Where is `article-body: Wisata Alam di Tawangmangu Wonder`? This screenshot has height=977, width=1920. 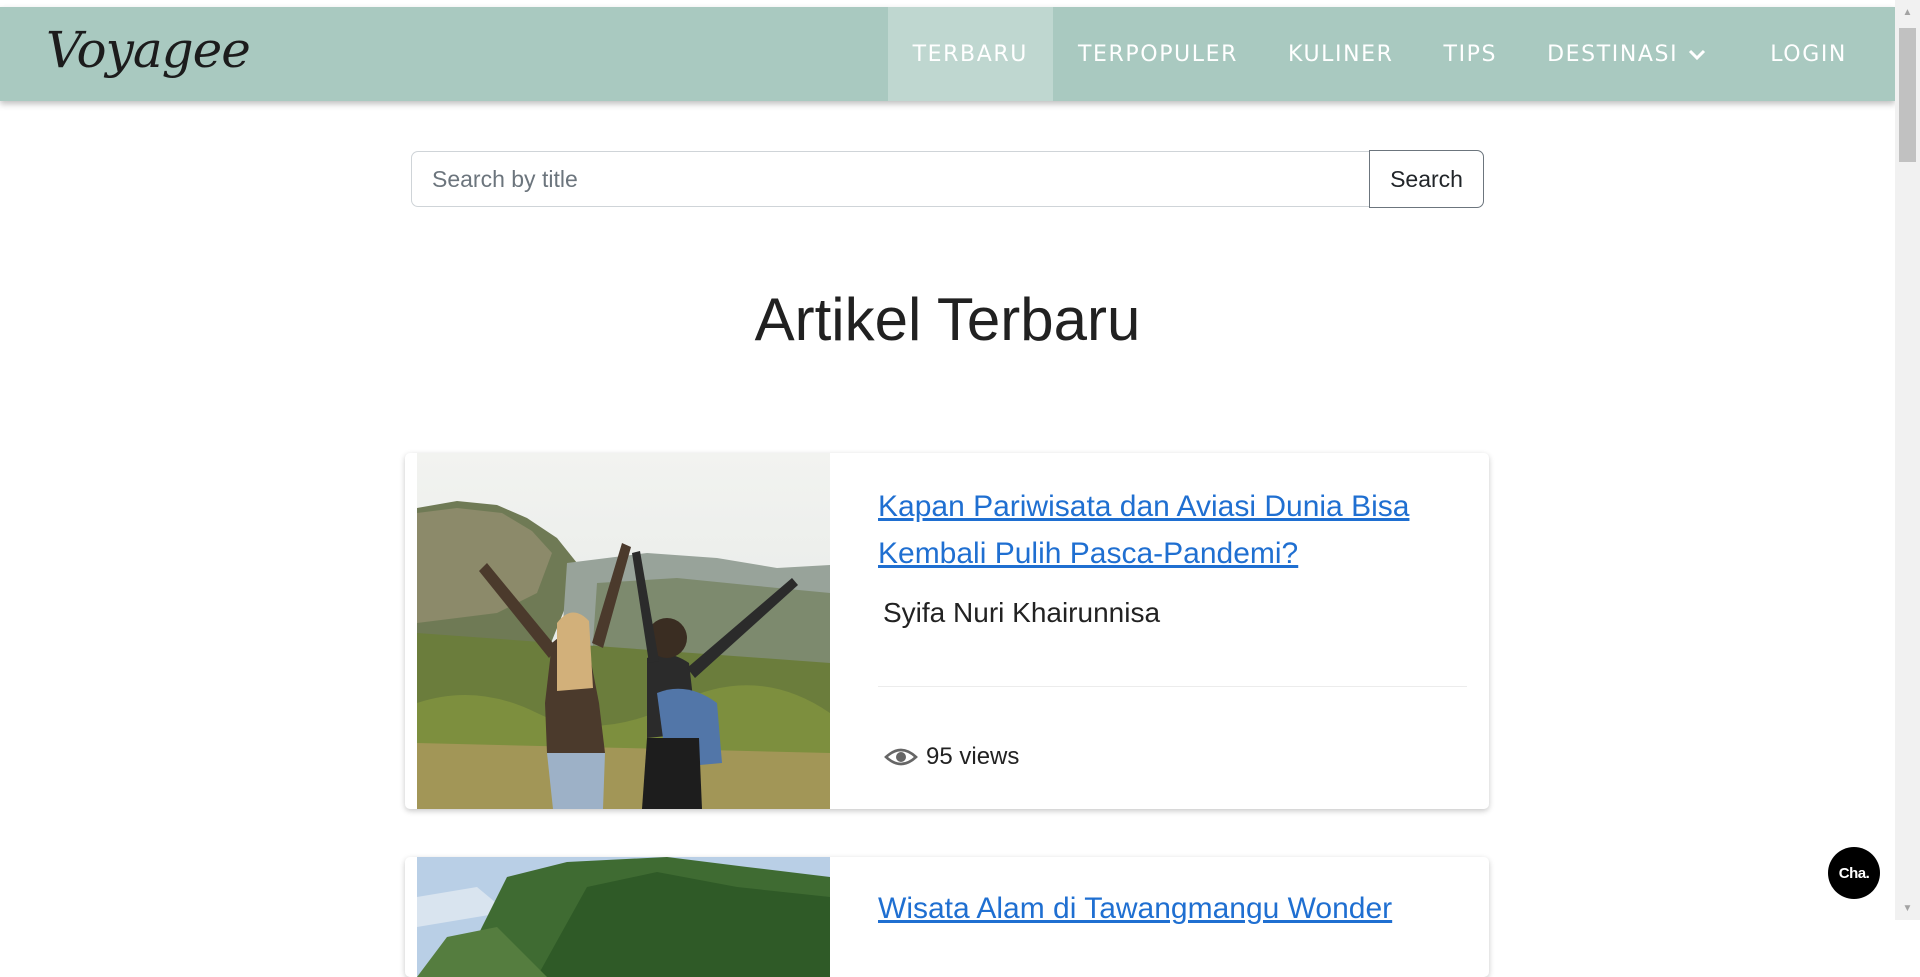 article-body: Wisata Alam di Tawangmangu Wonder is located at coordinates (1172, 909).